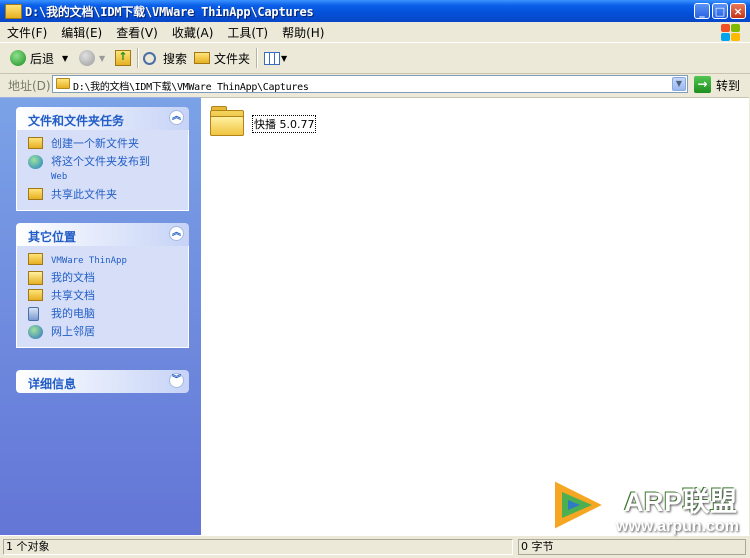 The height and width of the screenshot is (558, 750). I want to click on task-publish-web: 将这个文件夹发布到 Web, so click(102, 169).